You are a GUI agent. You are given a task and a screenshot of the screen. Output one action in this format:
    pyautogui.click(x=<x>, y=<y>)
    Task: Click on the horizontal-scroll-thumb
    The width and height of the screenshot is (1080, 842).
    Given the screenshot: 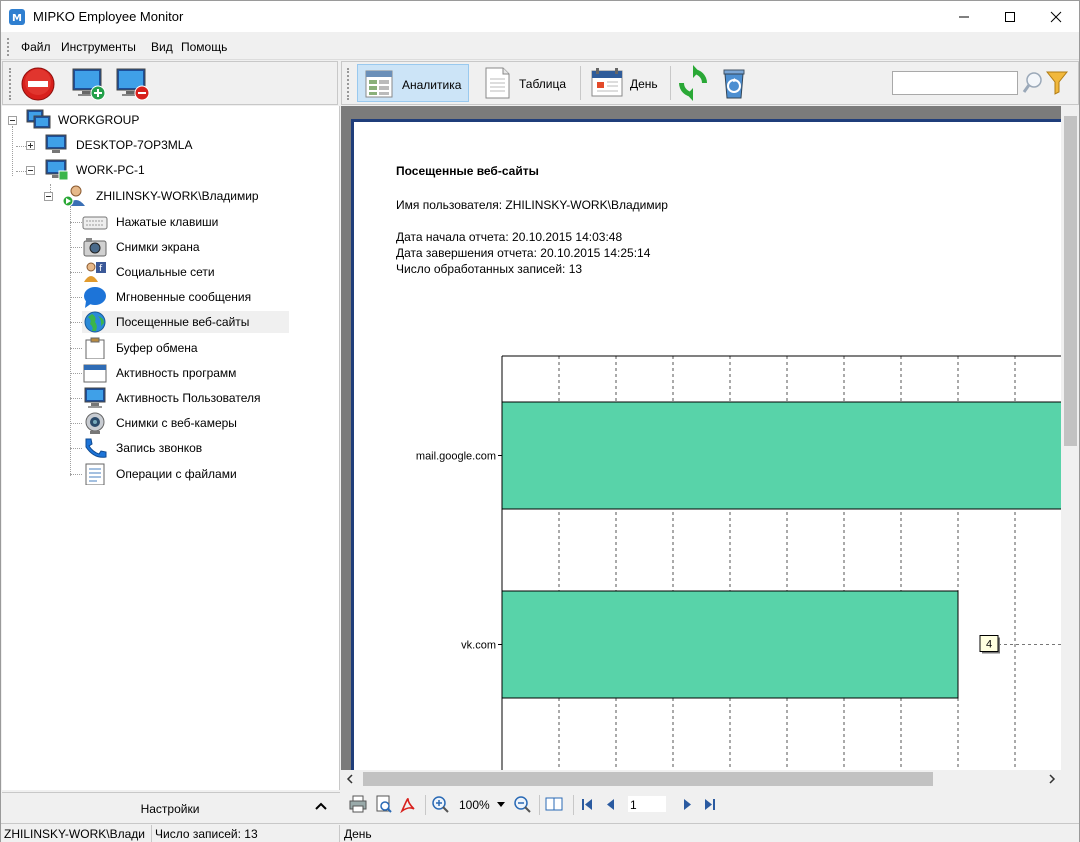 What is the action you would take?
    pyautogui.click(x=648, y=779)
    